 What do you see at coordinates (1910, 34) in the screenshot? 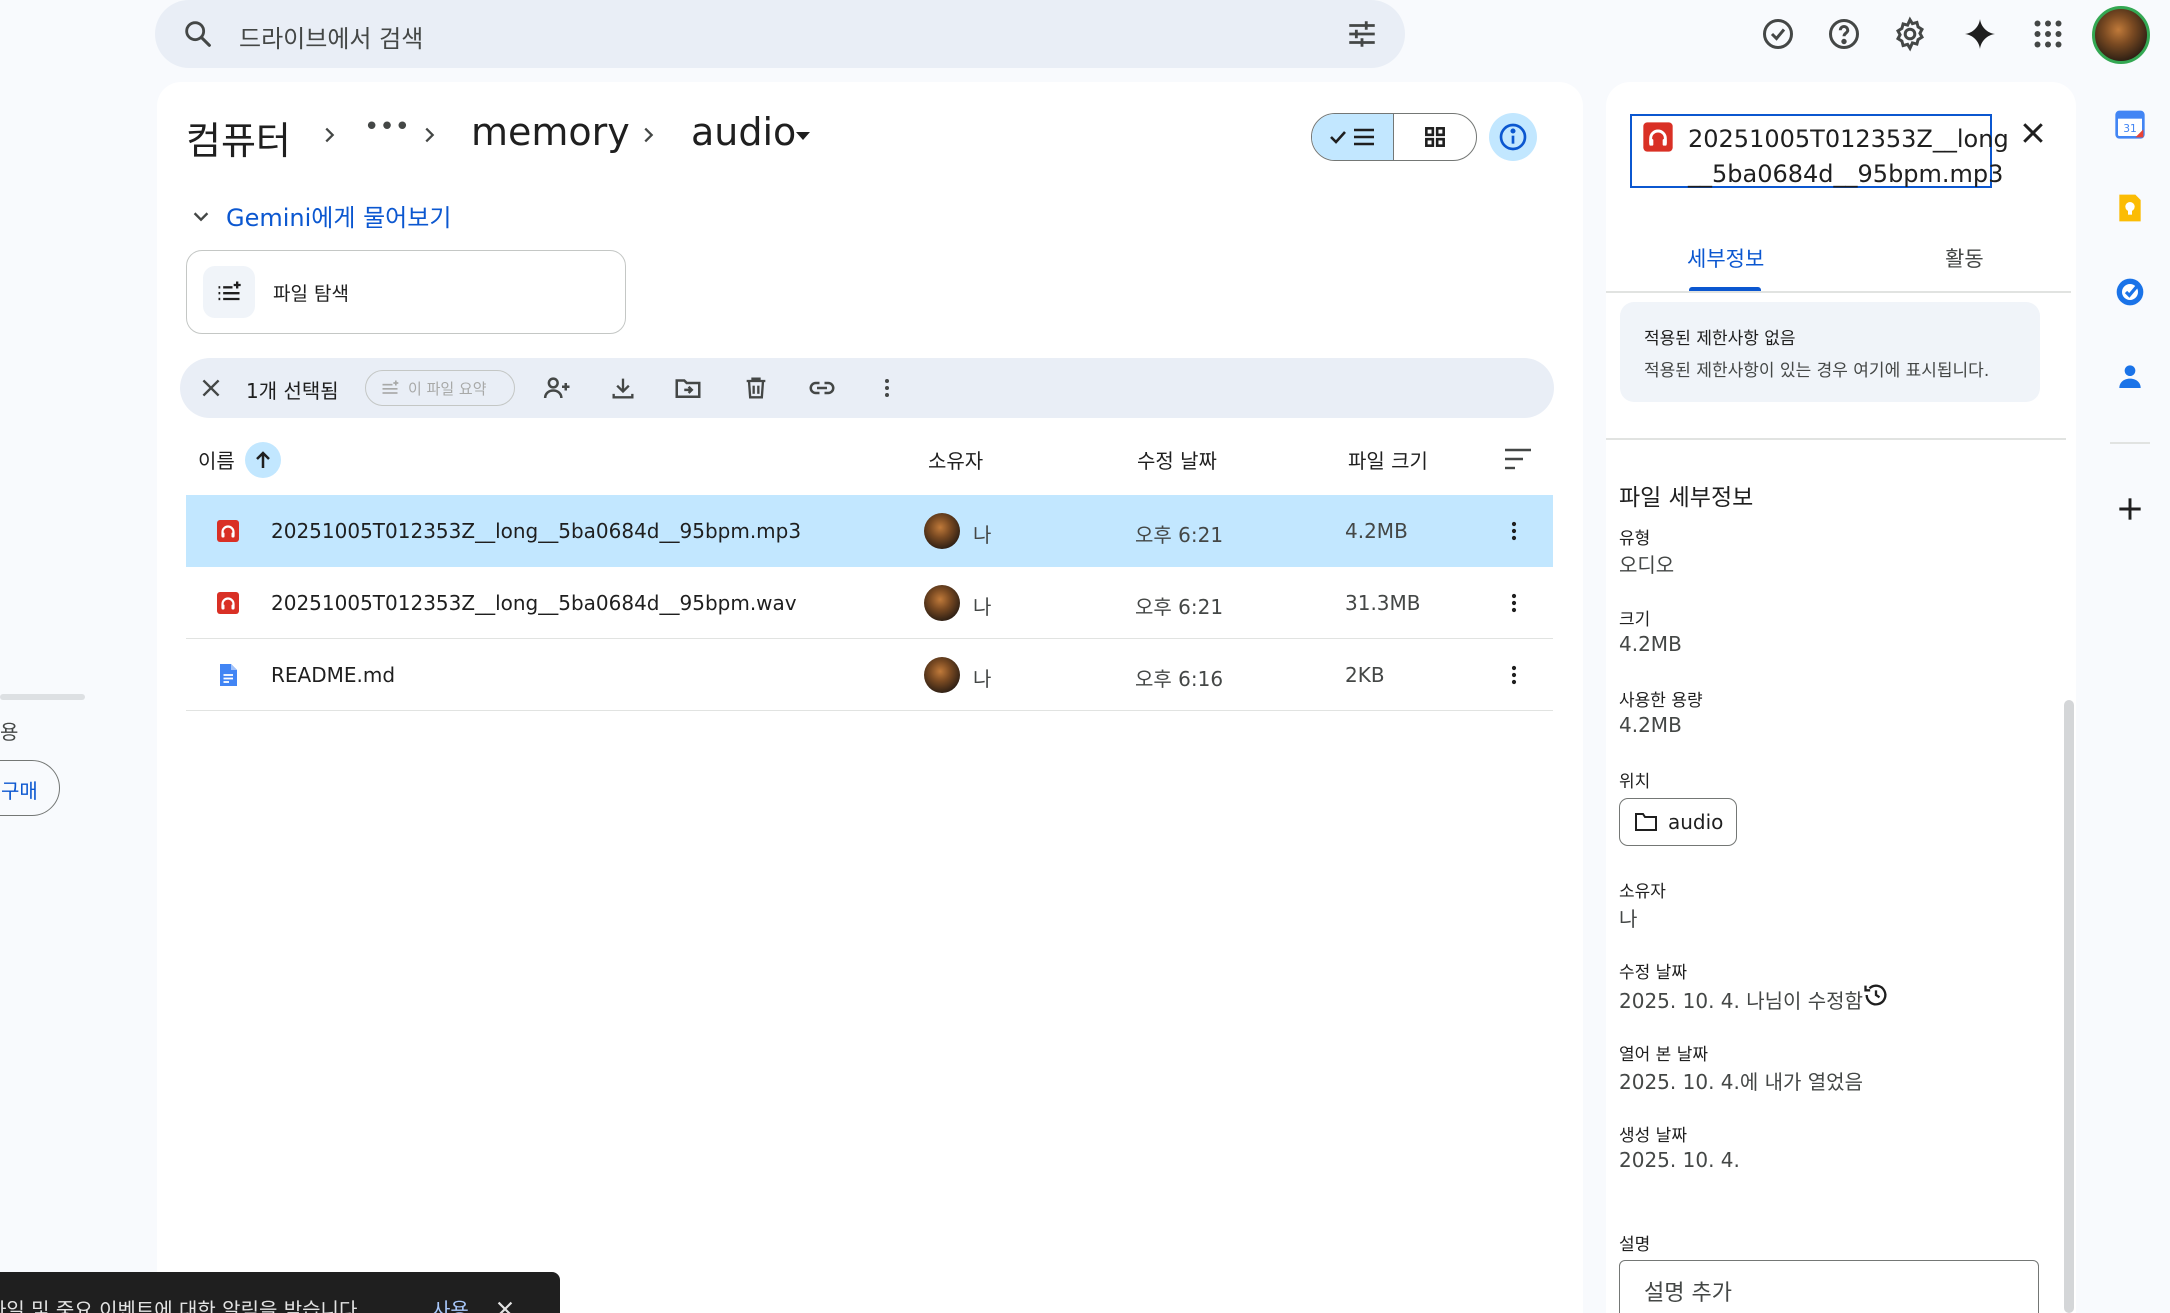
I see `settings-gear-icon` at bounding box center [1910, 34].